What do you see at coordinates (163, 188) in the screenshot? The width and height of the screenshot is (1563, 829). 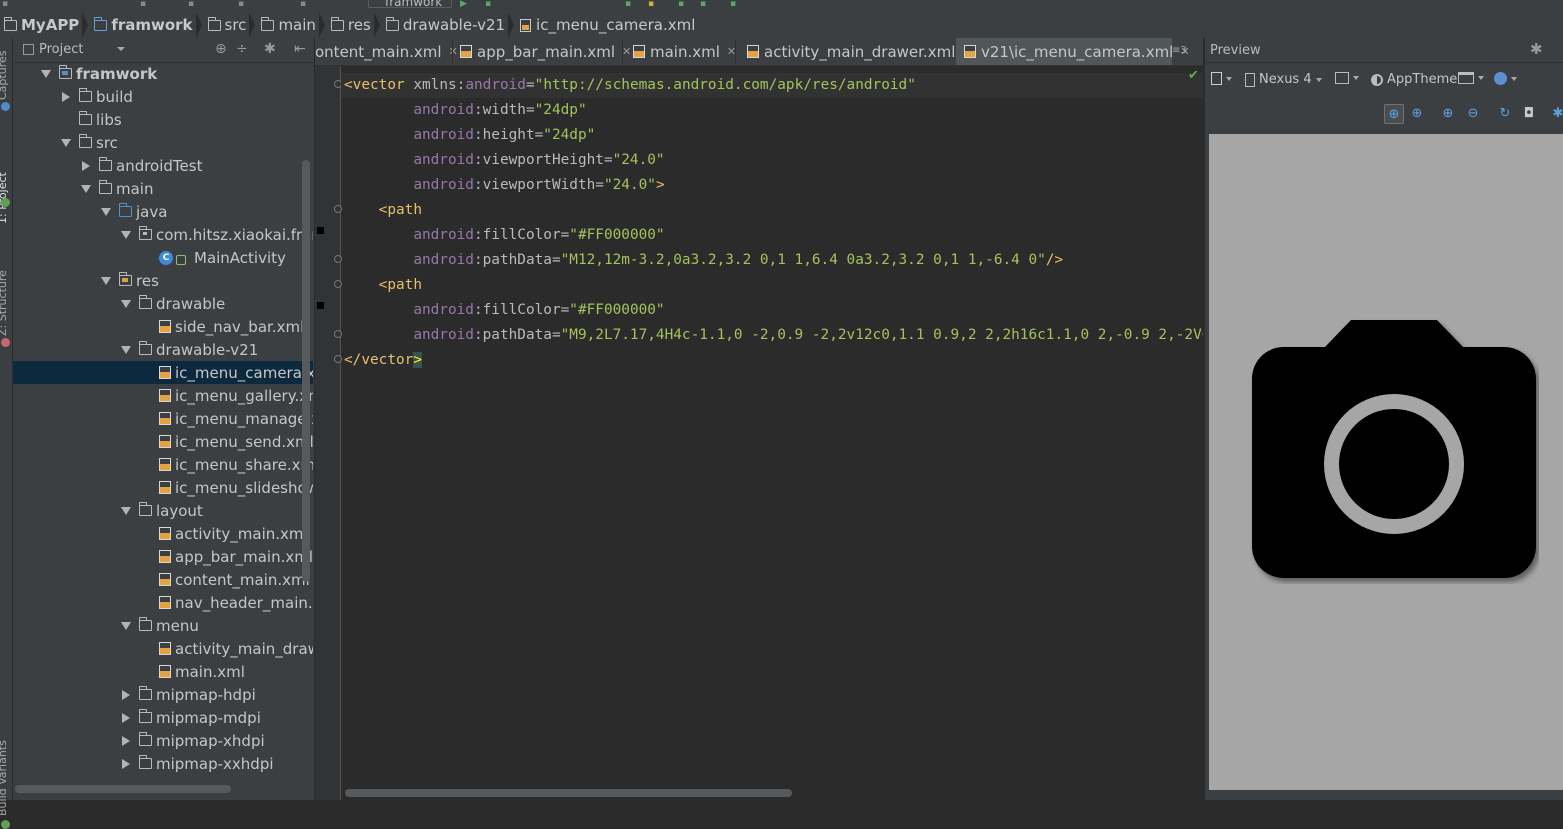 I see `tree-item: main` at bounding box center [163, 188].